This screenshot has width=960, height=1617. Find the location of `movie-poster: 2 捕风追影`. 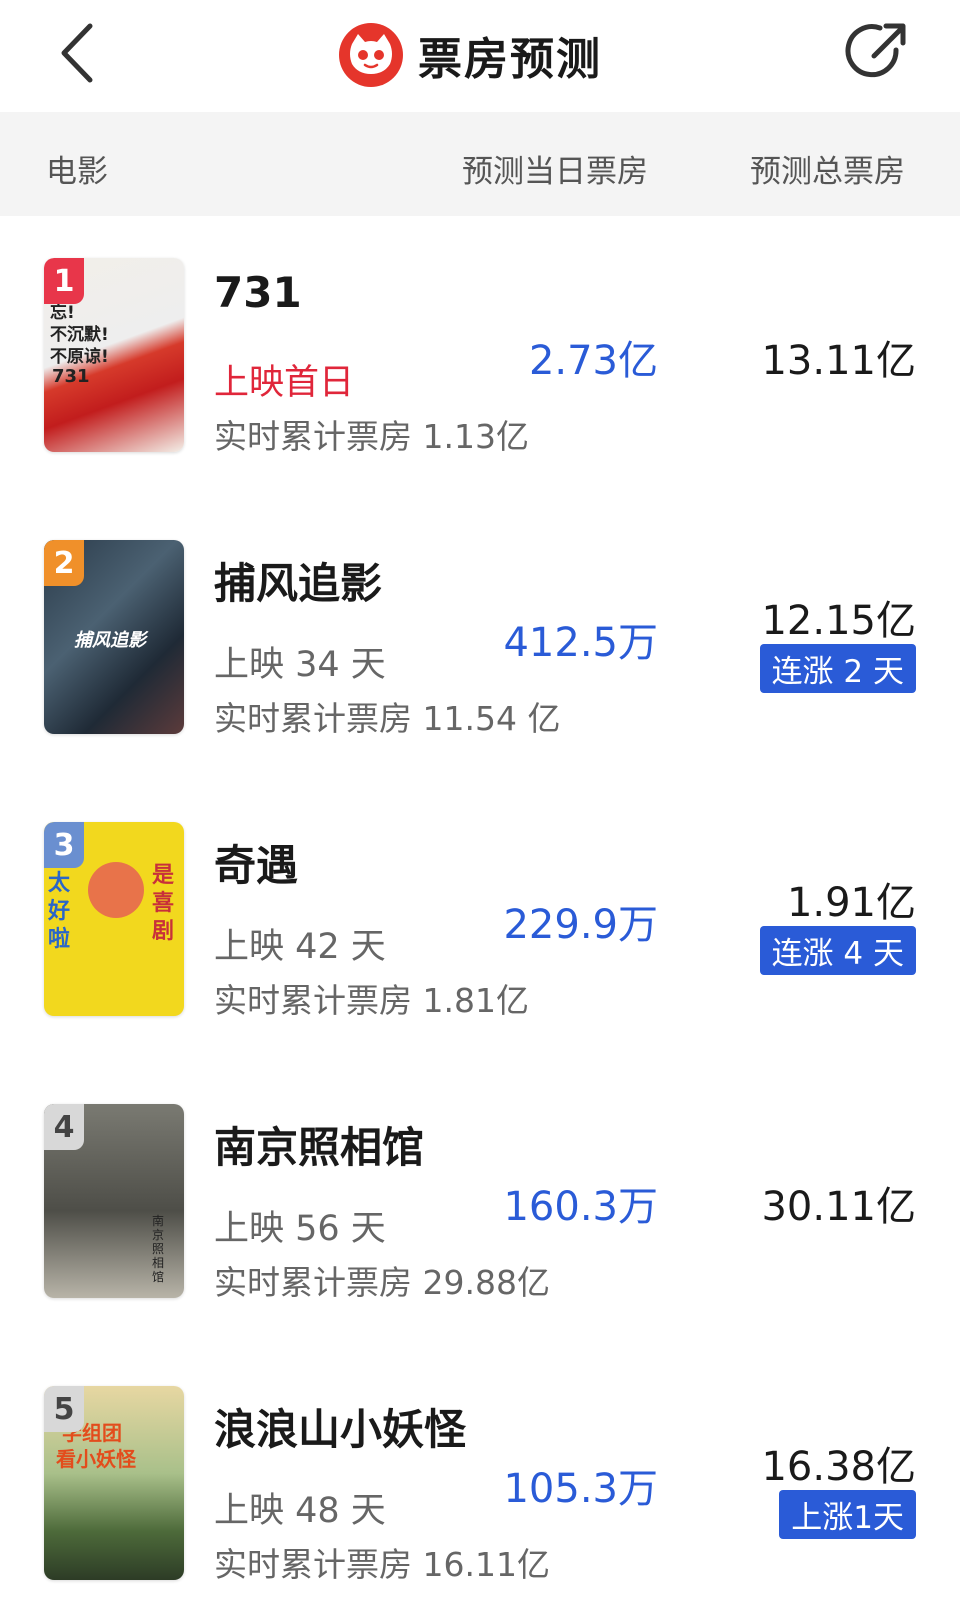

movie-poster: 2 捕风追影 is located at coordinates (114, 637).